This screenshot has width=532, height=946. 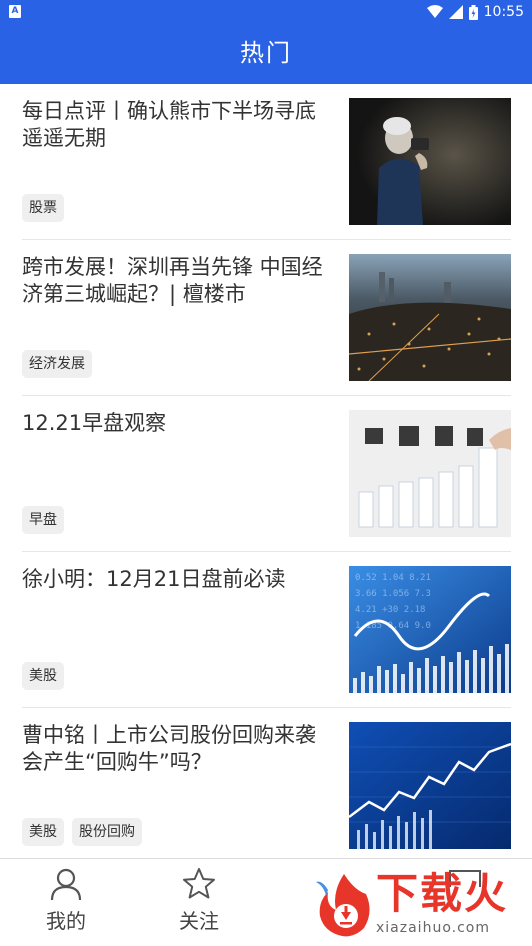 I want to click on tab-follow: 关注, so click(x=199, y=900).